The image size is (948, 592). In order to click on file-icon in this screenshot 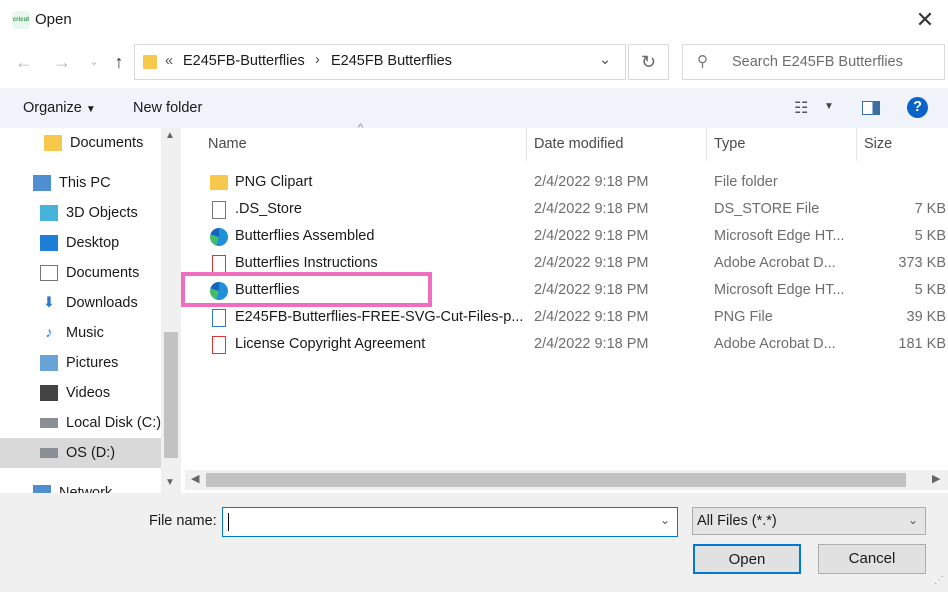, I will do `click(219, 210)`.